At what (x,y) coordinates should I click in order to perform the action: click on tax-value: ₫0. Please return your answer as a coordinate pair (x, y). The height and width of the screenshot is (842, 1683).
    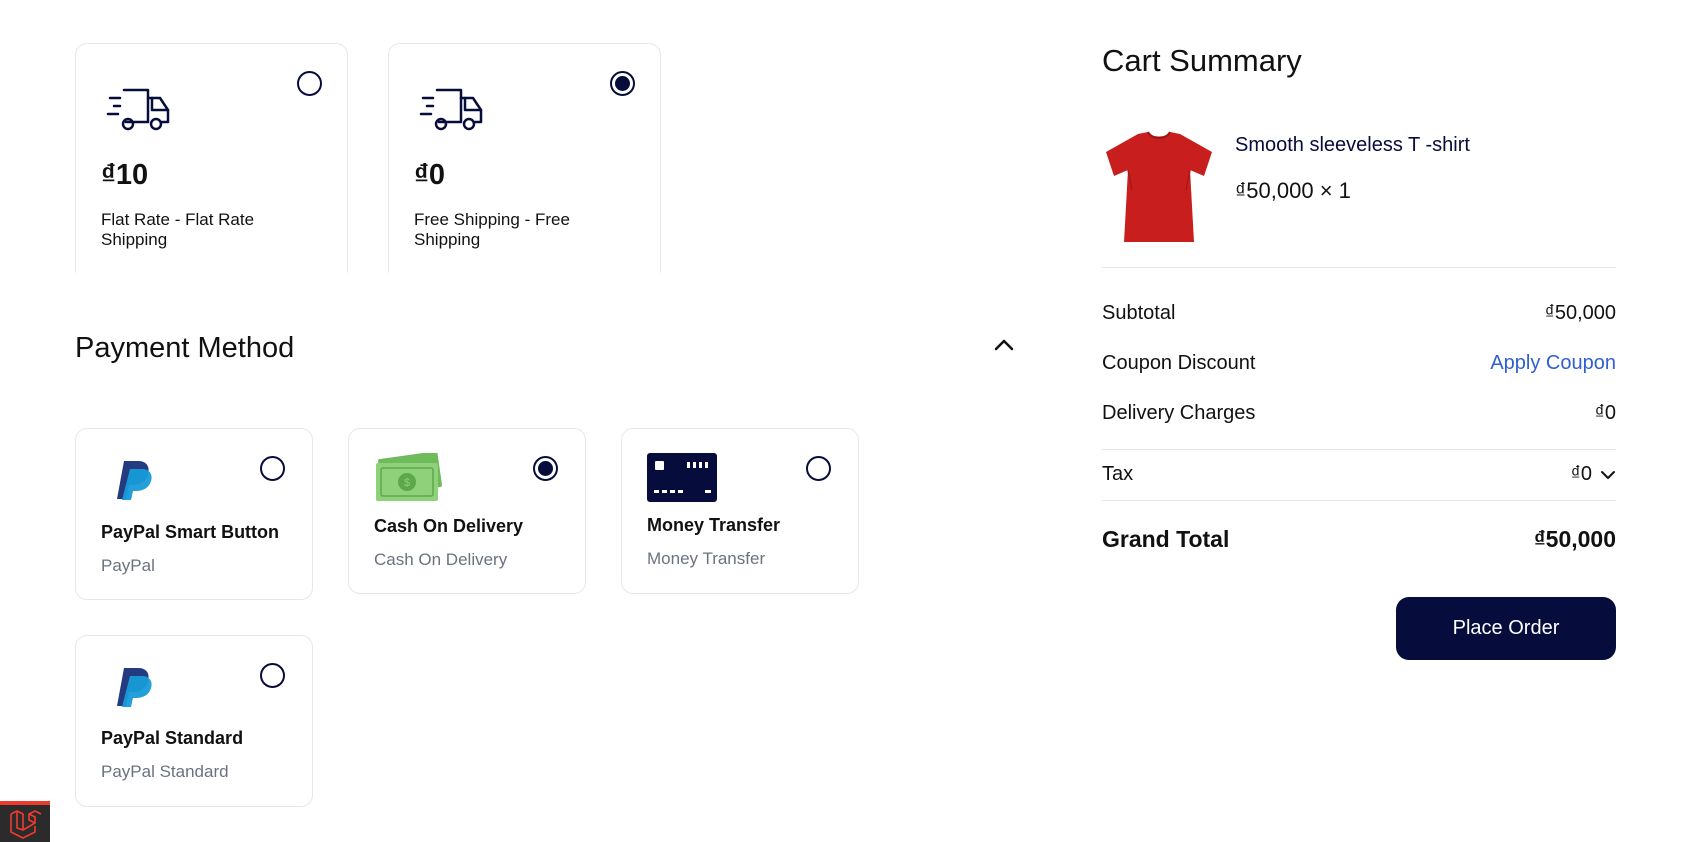
    Looking at the image, I should click on (1581, 474).